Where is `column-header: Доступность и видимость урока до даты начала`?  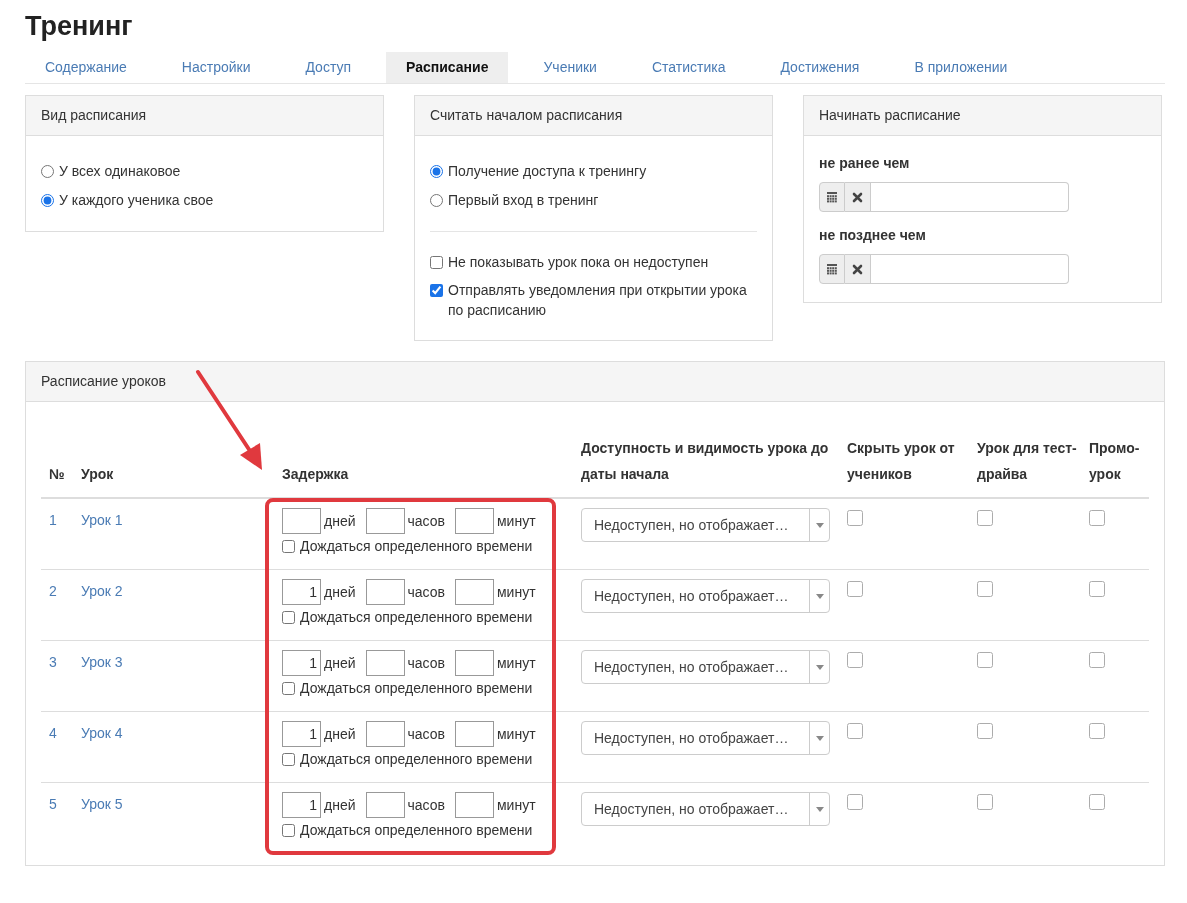 column-header: Доступность и видимость урока до даты начала is located at coordinates (705, 461).